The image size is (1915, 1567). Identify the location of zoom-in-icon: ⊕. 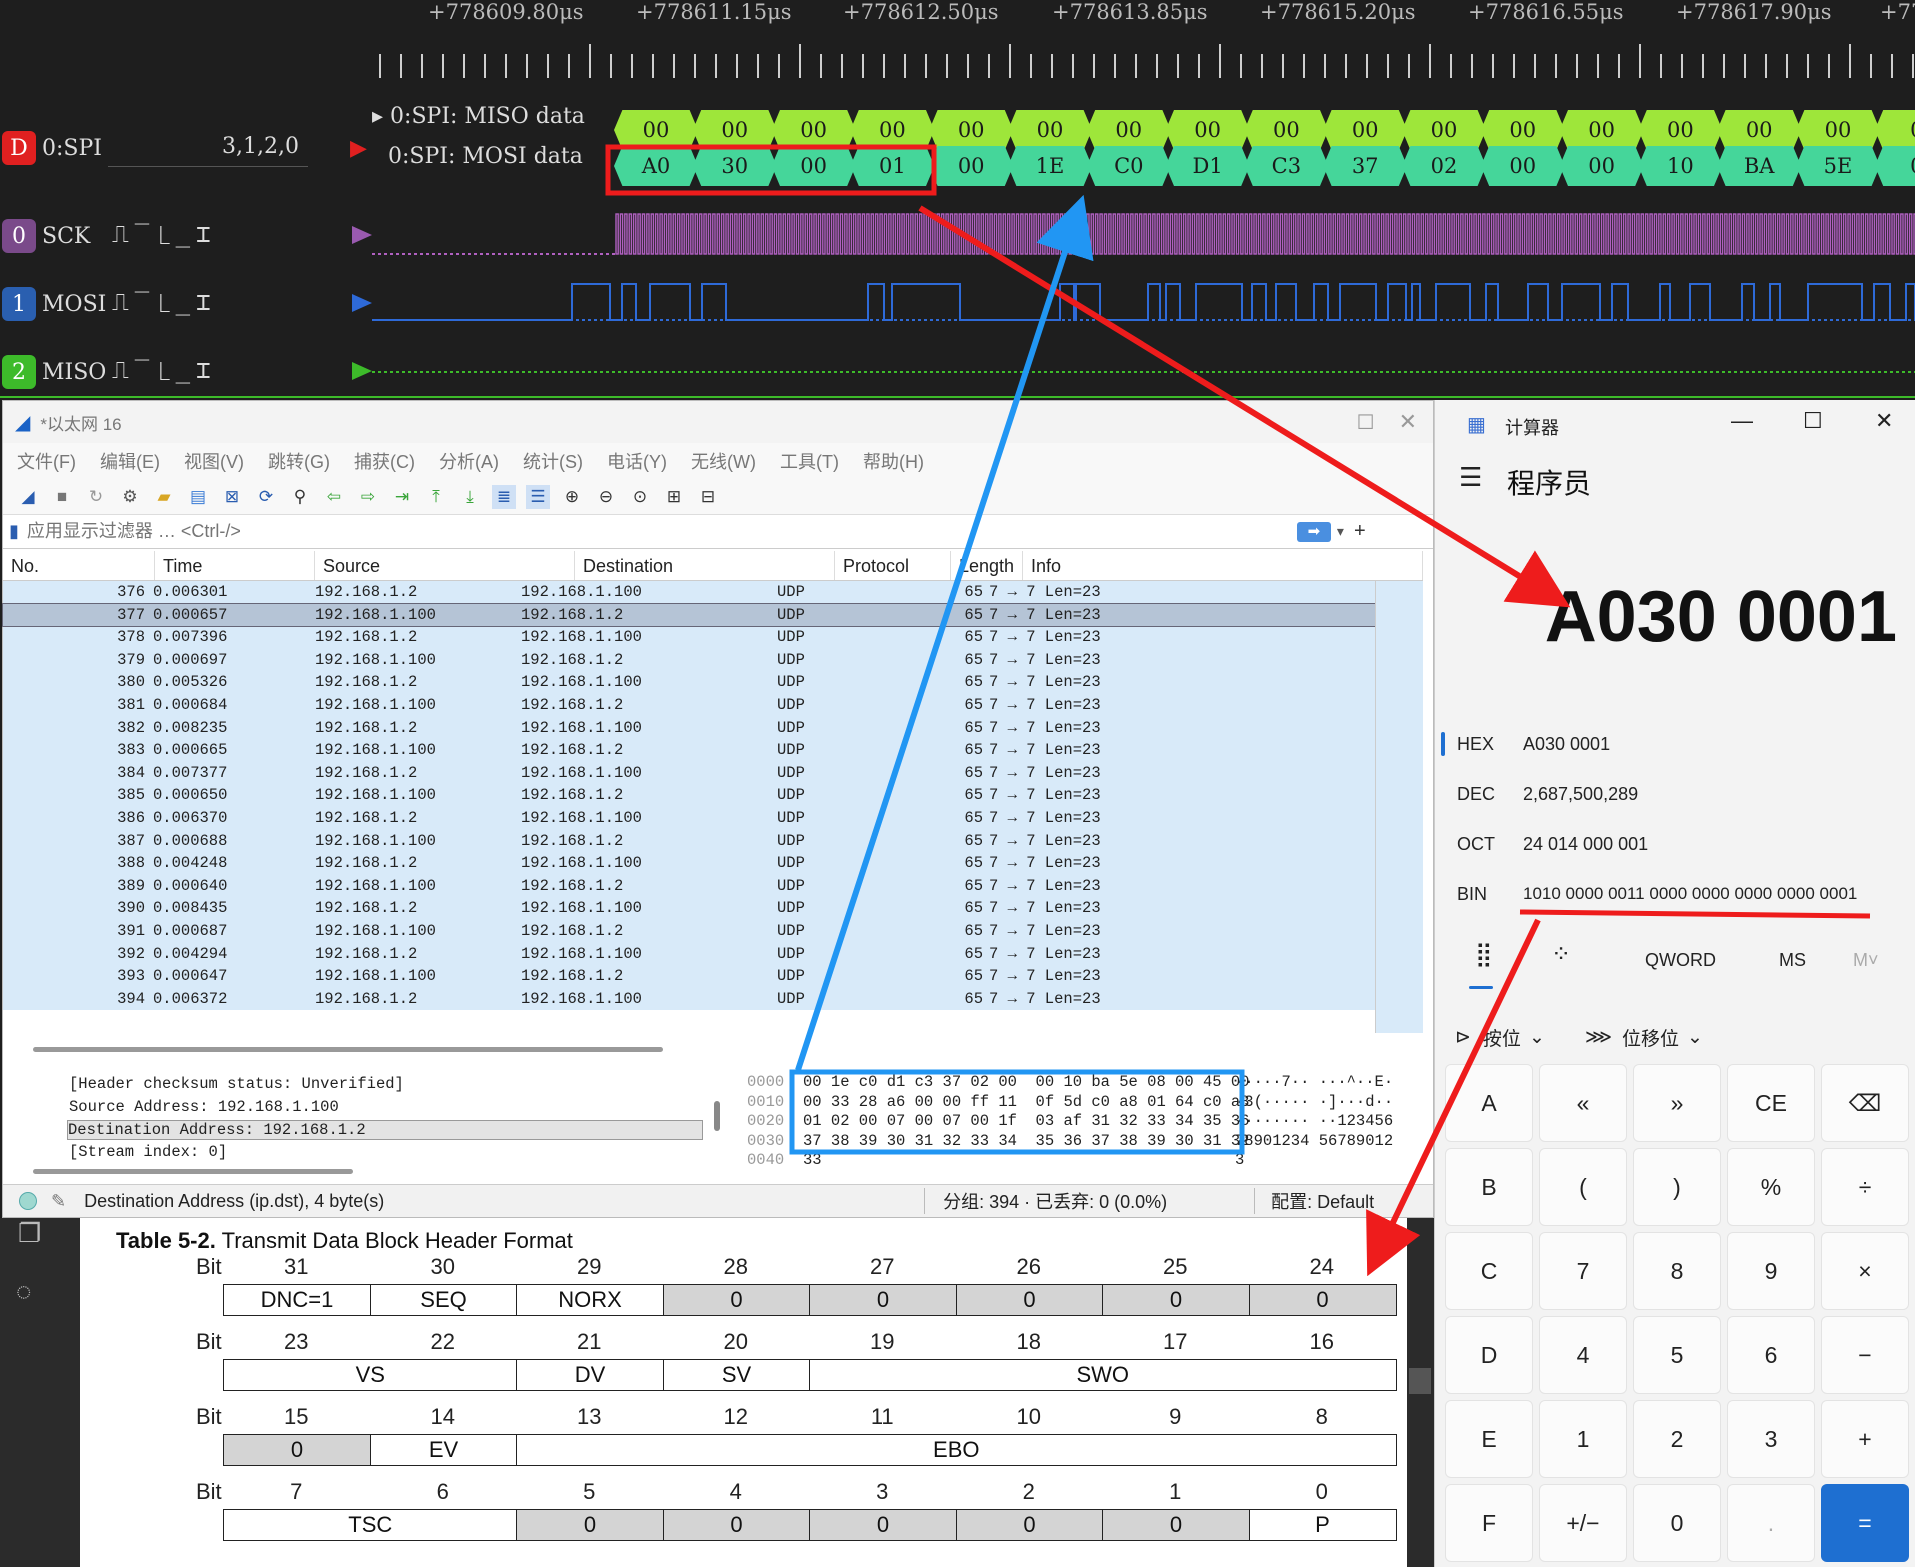
(572, 497).